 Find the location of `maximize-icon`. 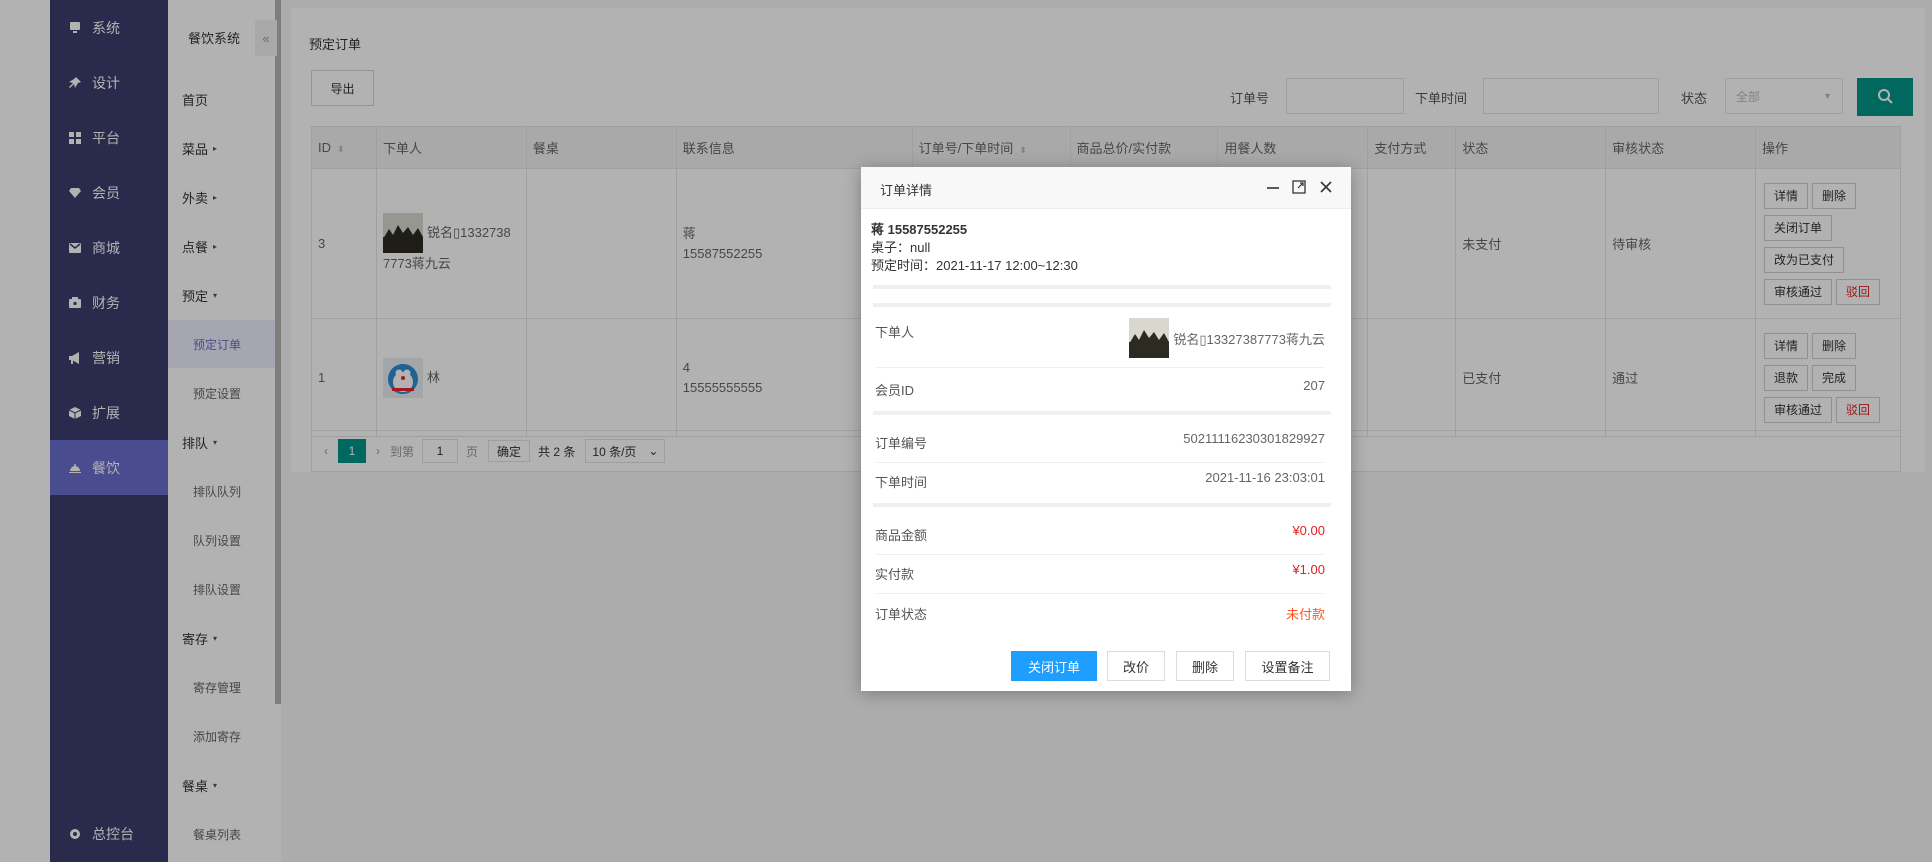

maximize-icon is located at coordinates (1299, 187).